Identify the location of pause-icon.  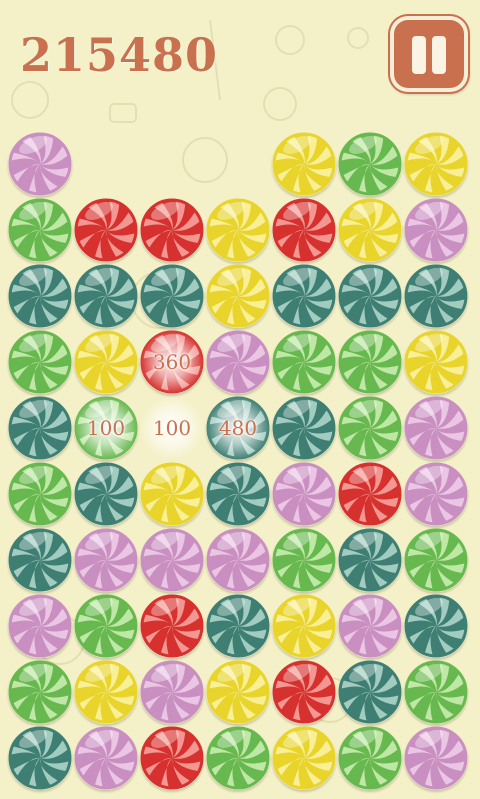
(419, 55).